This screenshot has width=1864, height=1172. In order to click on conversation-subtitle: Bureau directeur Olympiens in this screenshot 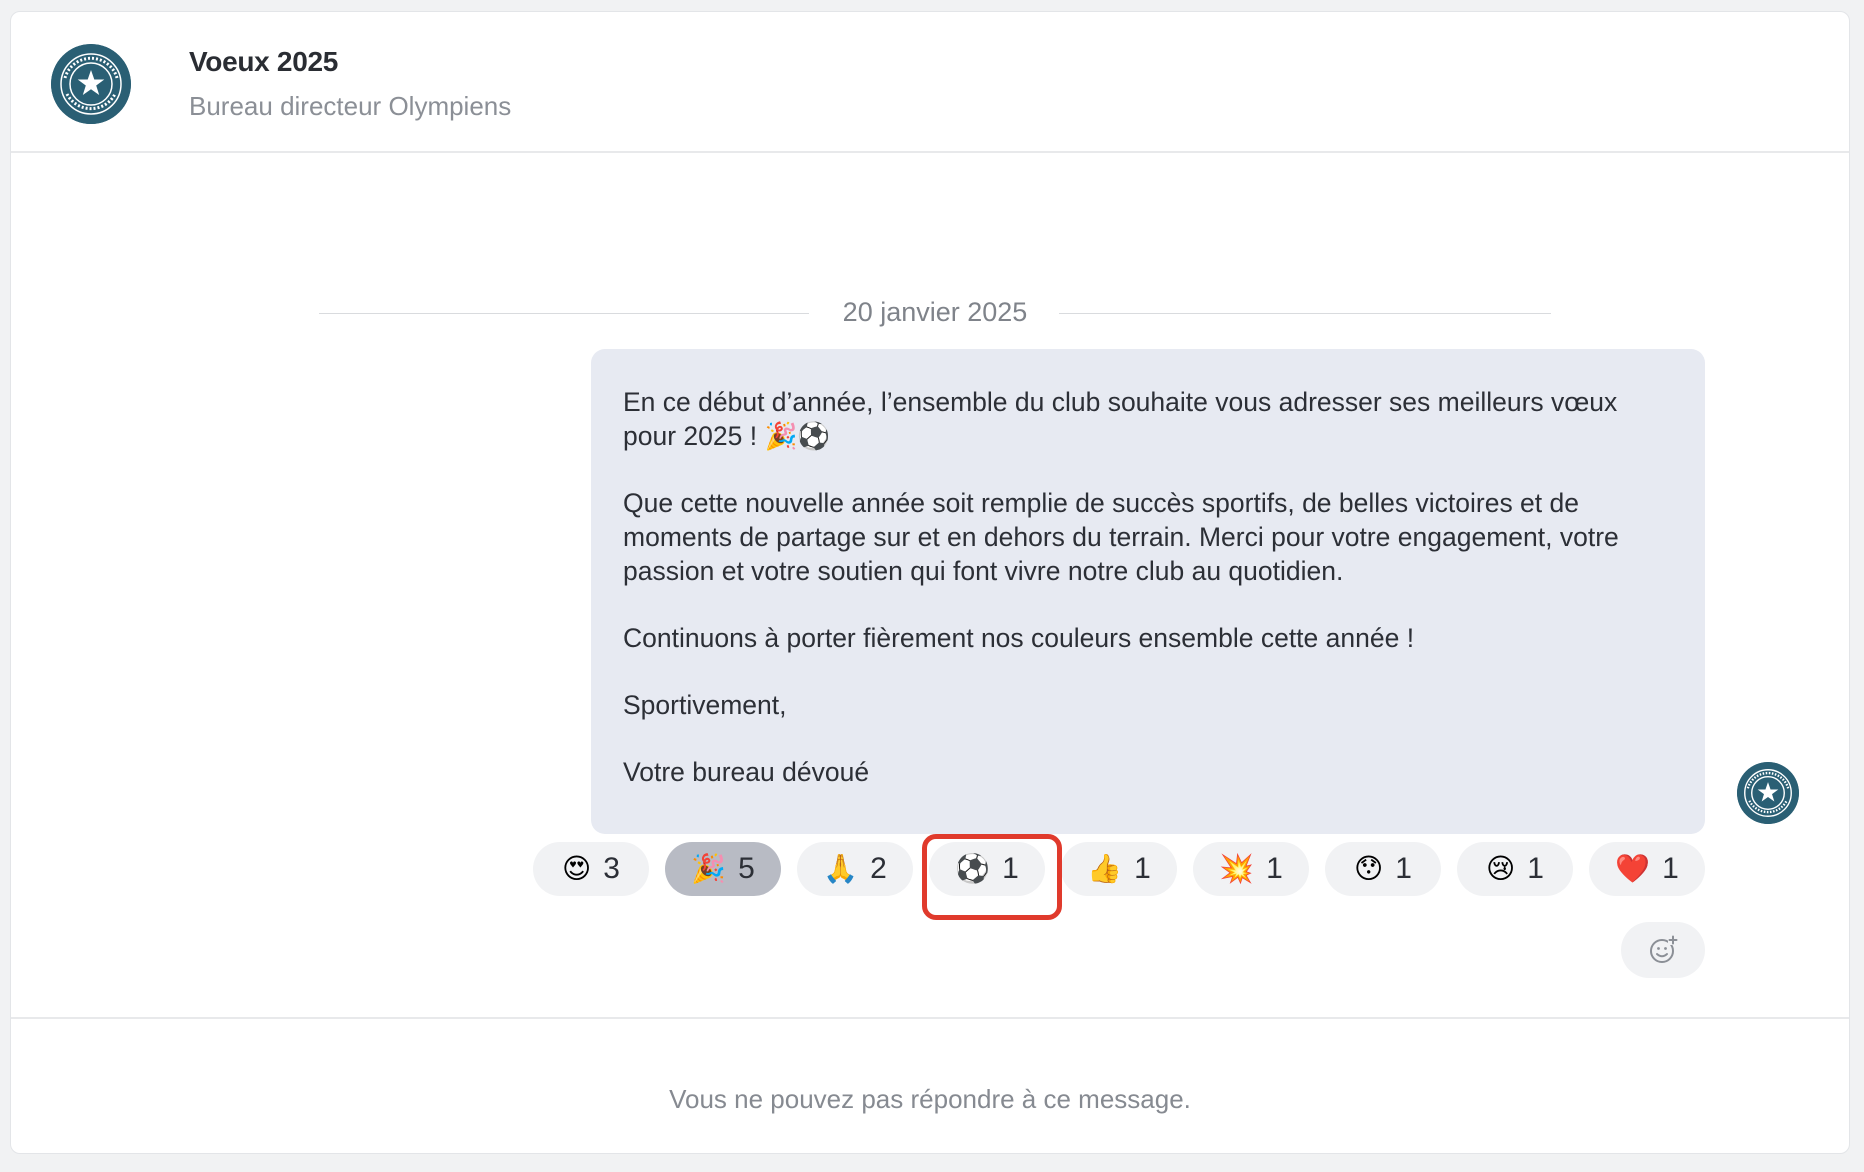, I will do `click(350, 106)`.